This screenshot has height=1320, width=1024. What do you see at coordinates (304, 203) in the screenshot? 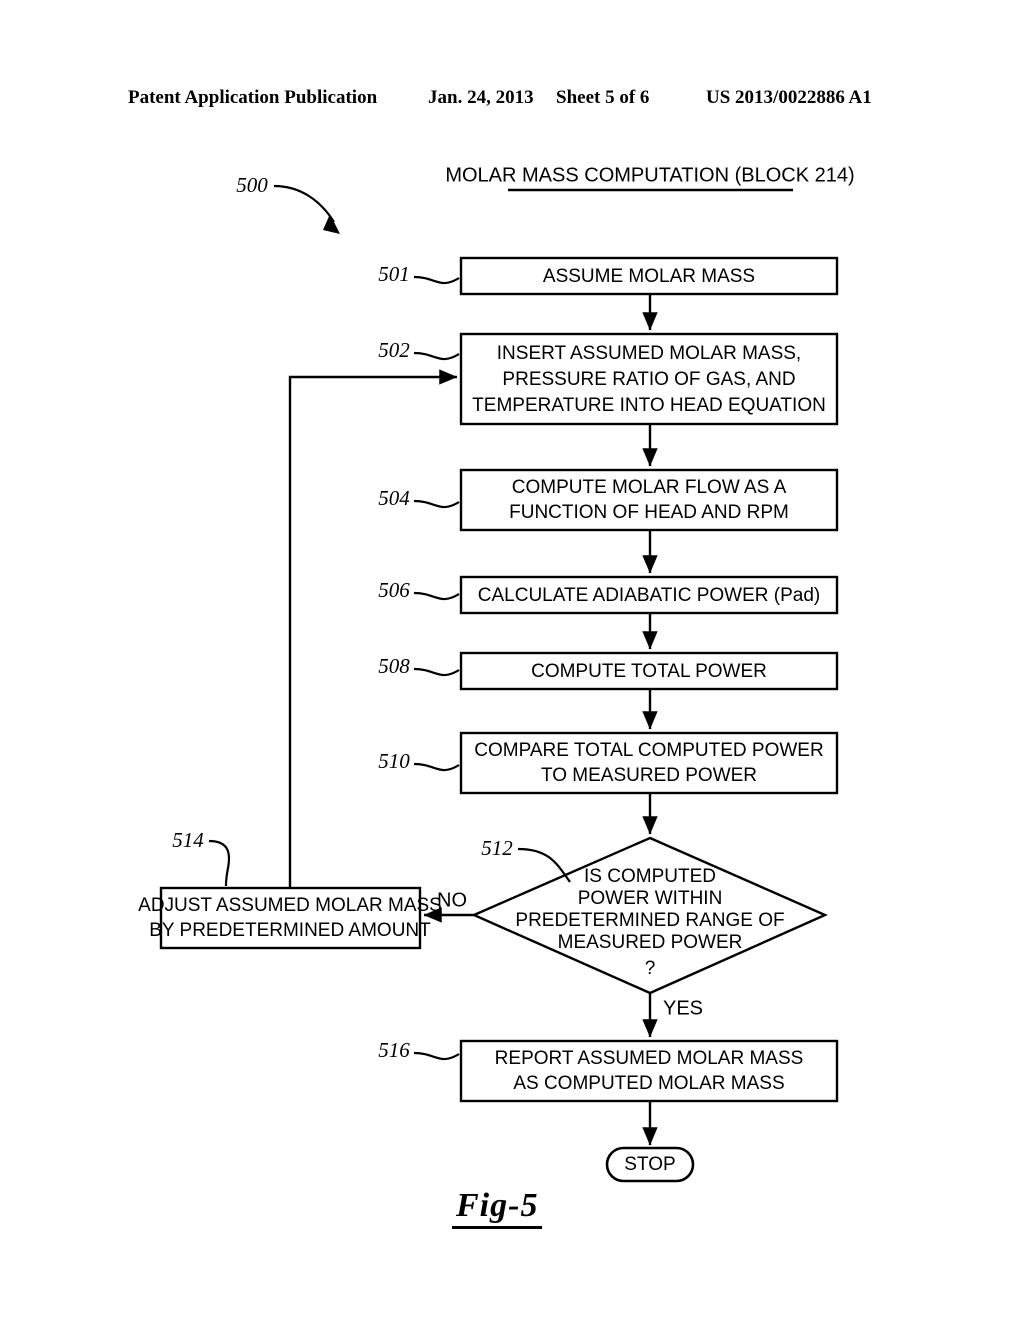
I see `diagram-ref-leader` at bounding box center [304, 203].